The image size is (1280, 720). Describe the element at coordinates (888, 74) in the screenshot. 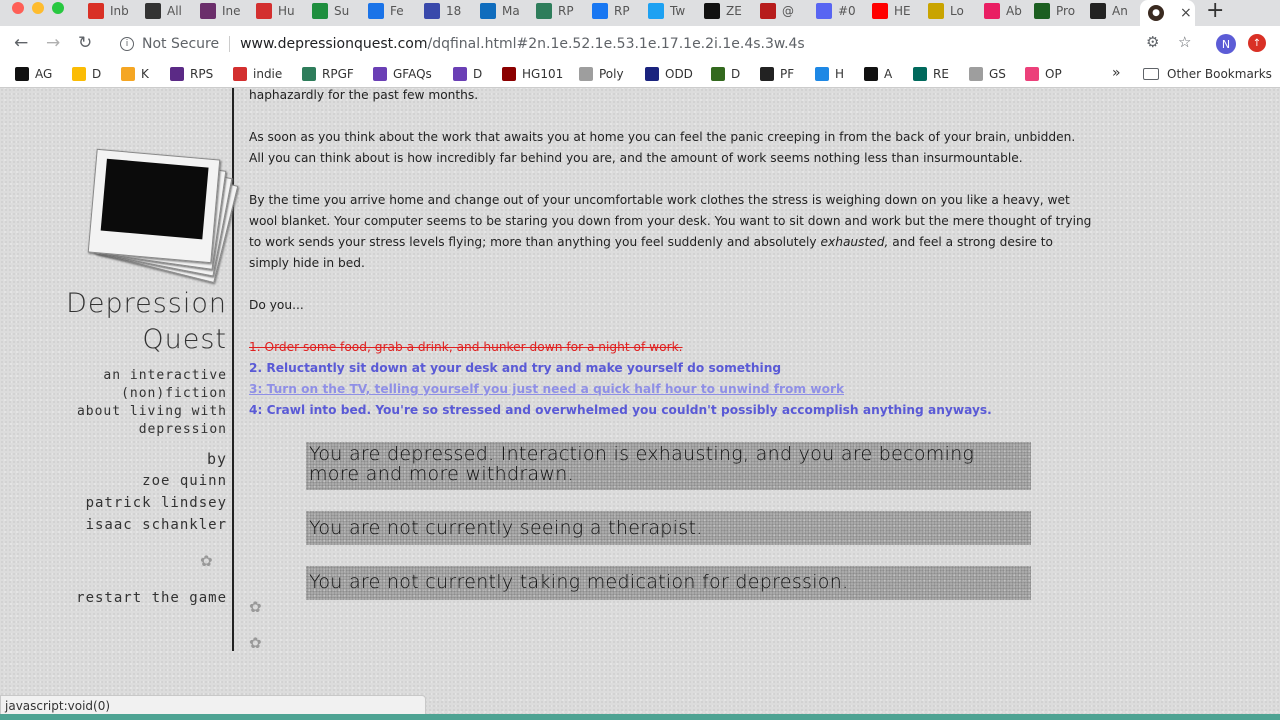

I see `bookmark-label: A` at that location.